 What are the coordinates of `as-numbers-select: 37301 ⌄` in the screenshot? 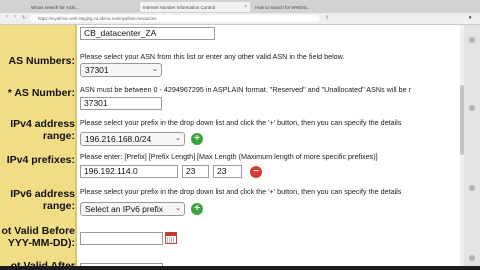 It's located at (121, 70).